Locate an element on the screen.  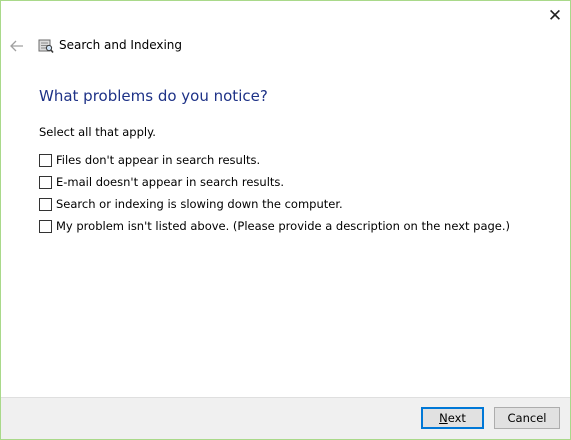
close-button: ✕ is located at coordinates (555, 16).